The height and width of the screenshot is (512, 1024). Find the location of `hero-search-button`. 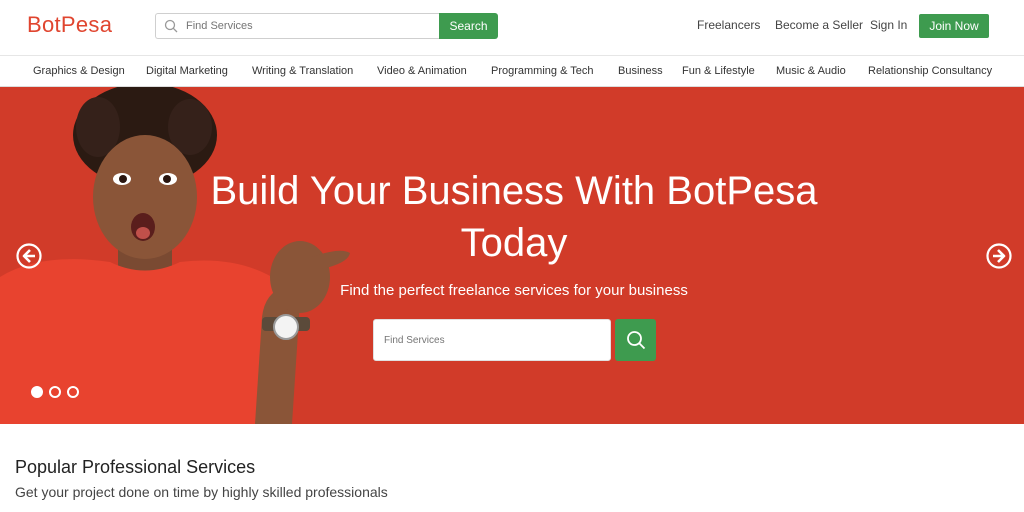

hero-search-button is located at coordinates (635, 340).